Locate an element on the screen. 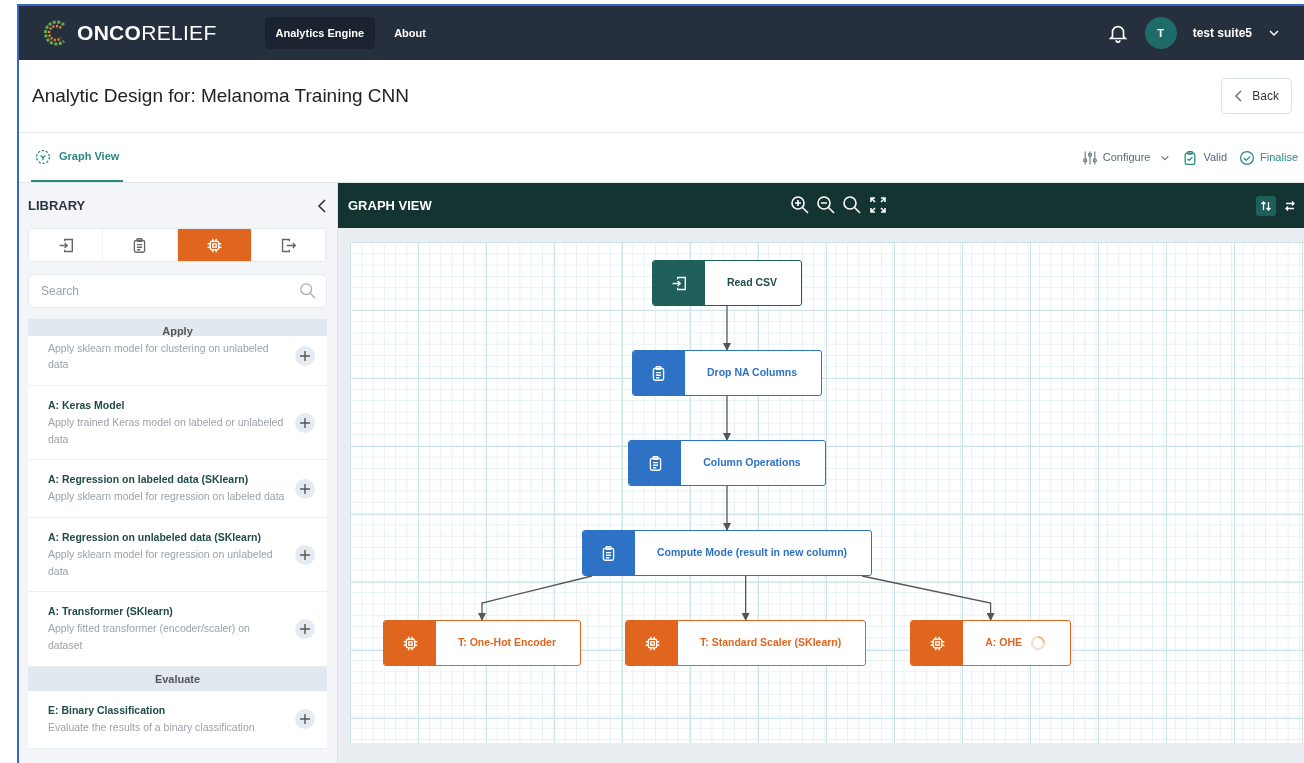  item-description: Apply sklearn model for regression on unlabeled data is located at coordinates (161, 562).